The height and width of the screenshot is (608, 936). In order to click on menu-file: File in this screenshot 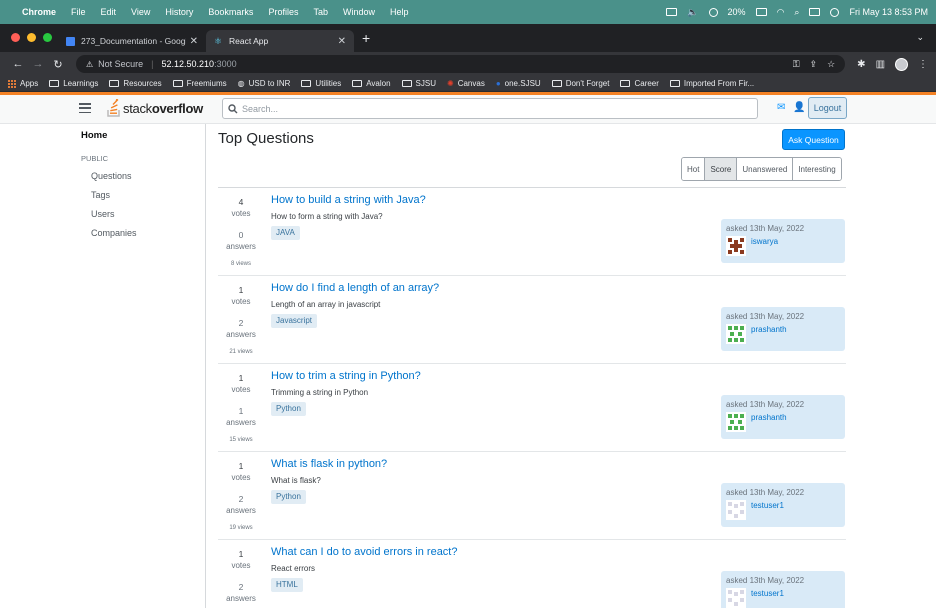, I will do `click(78, 12)`.